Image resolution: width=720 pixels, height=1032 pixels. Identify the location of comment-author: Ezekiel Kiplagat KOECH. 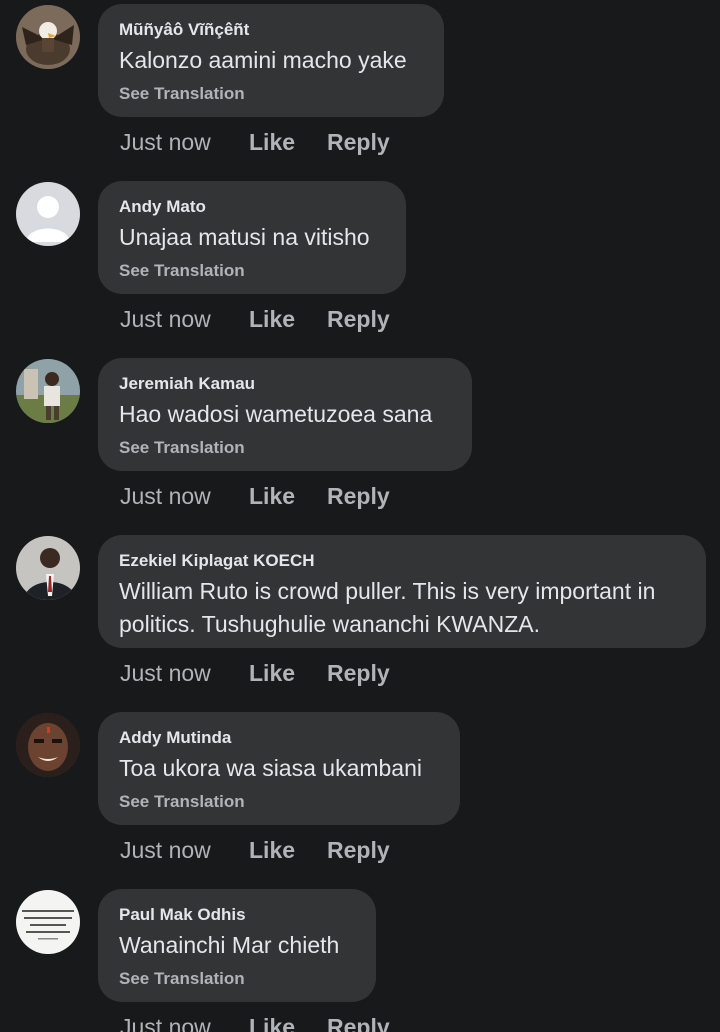
(401, 561).